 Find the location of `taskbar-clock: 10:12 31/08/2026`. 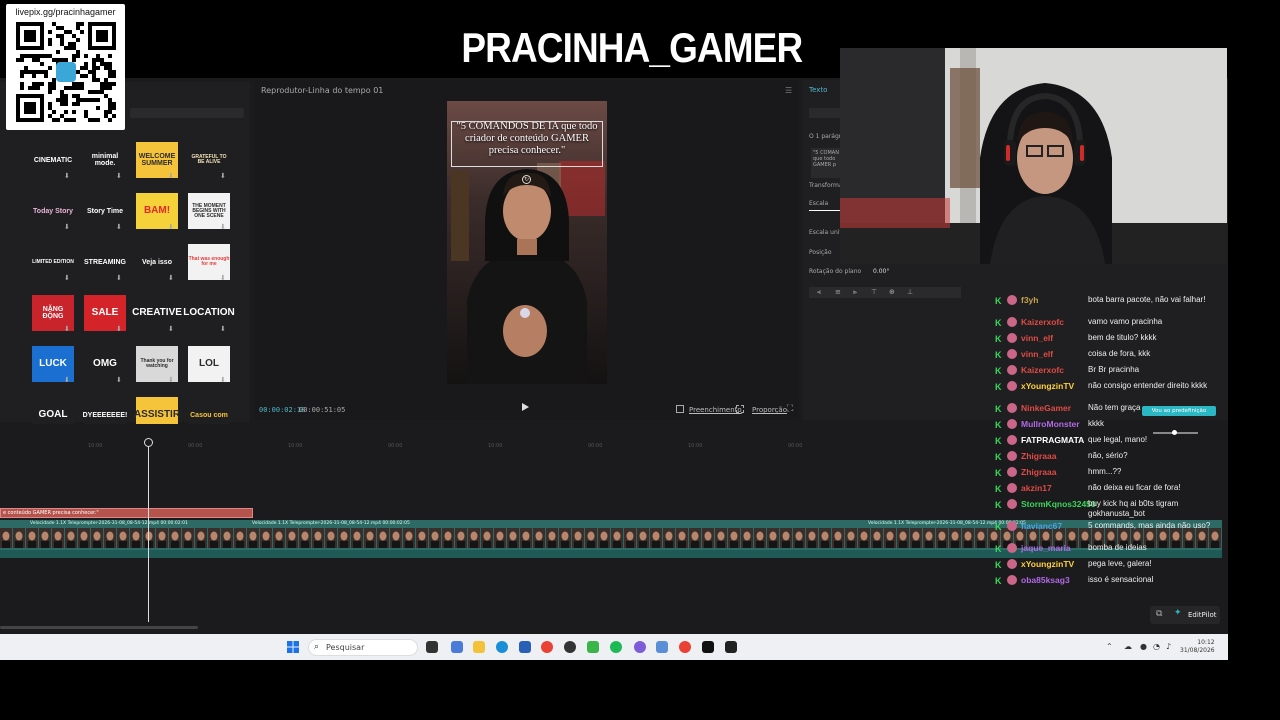

taskbar-clock: 10:12 31/08/2026 is located at coordinates (1197, 647).